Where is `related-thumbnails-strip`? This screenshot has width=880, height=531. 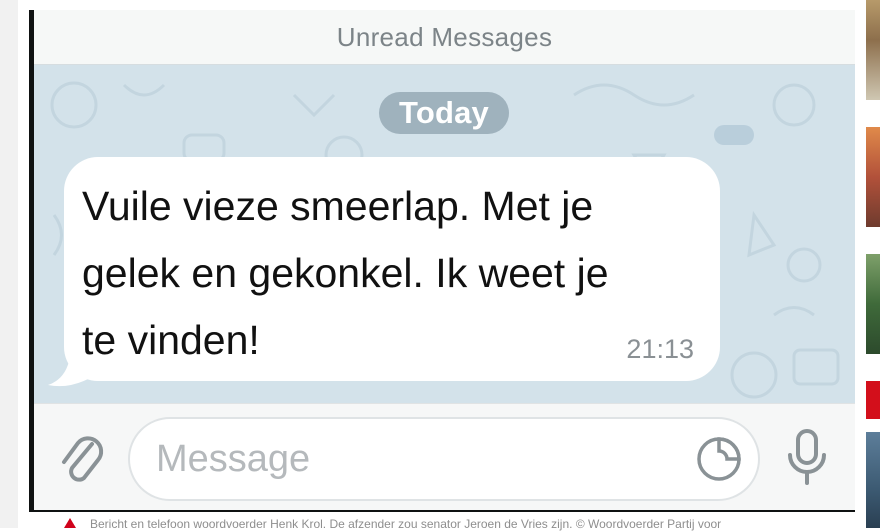
related-thumbnails-strip is located at coordinates (873, 264).